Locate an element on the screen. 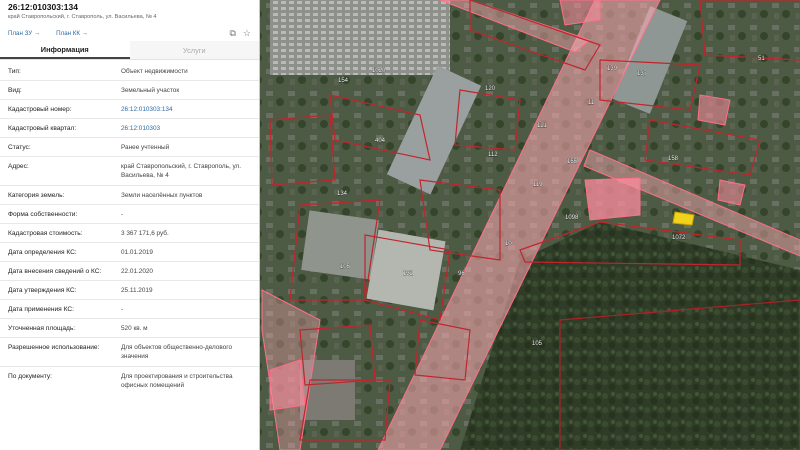  attribute-label: По документу: is located at coordinates (30, 376).